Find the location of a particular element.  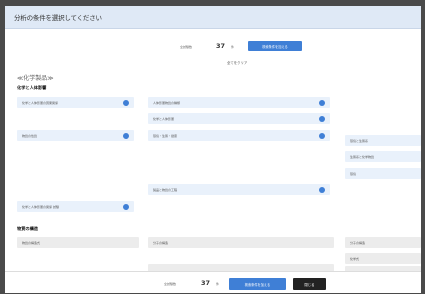

option-label: 環境 is located at coordinates (353, 173).